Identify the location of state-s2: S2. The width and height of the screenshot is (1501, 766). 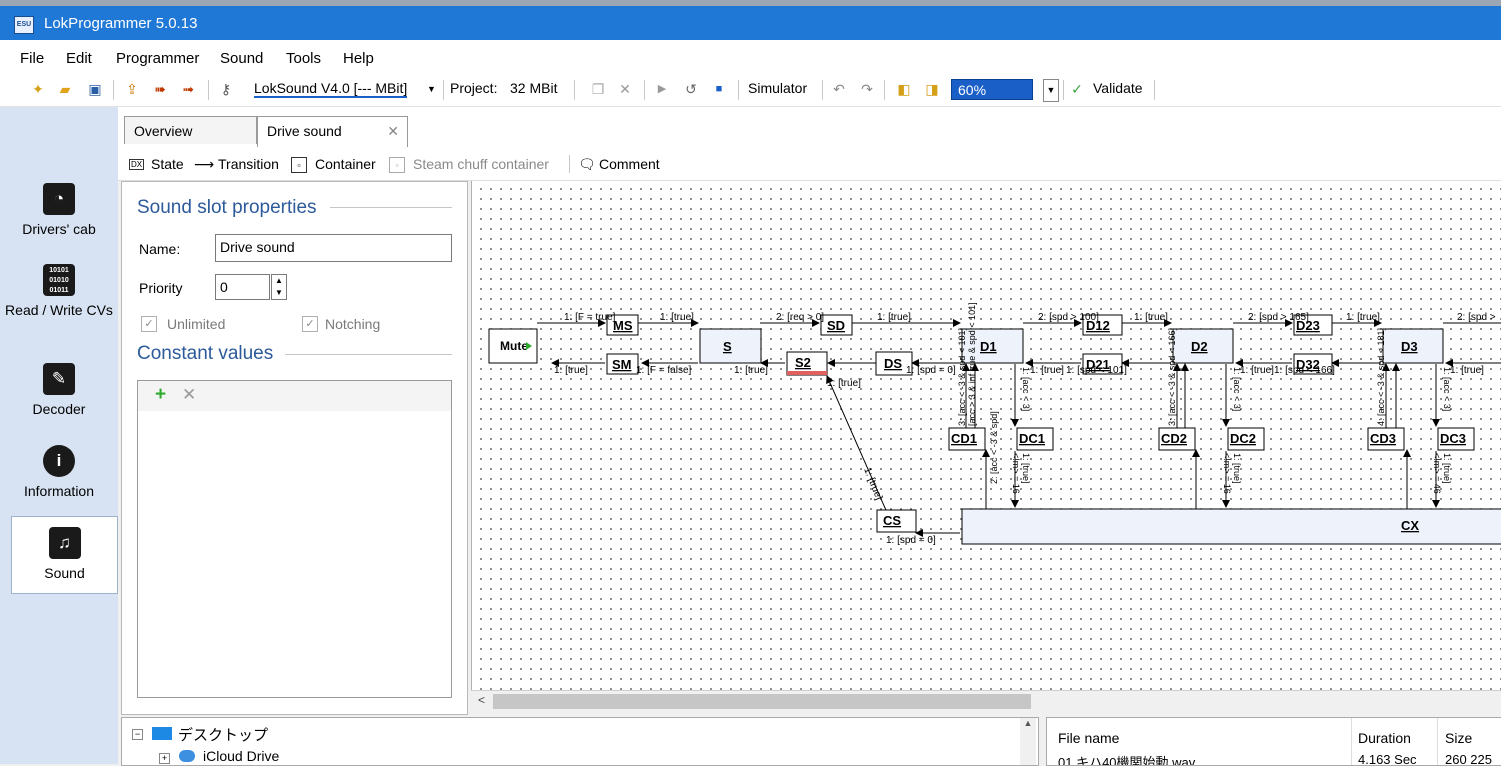
(807, 363).